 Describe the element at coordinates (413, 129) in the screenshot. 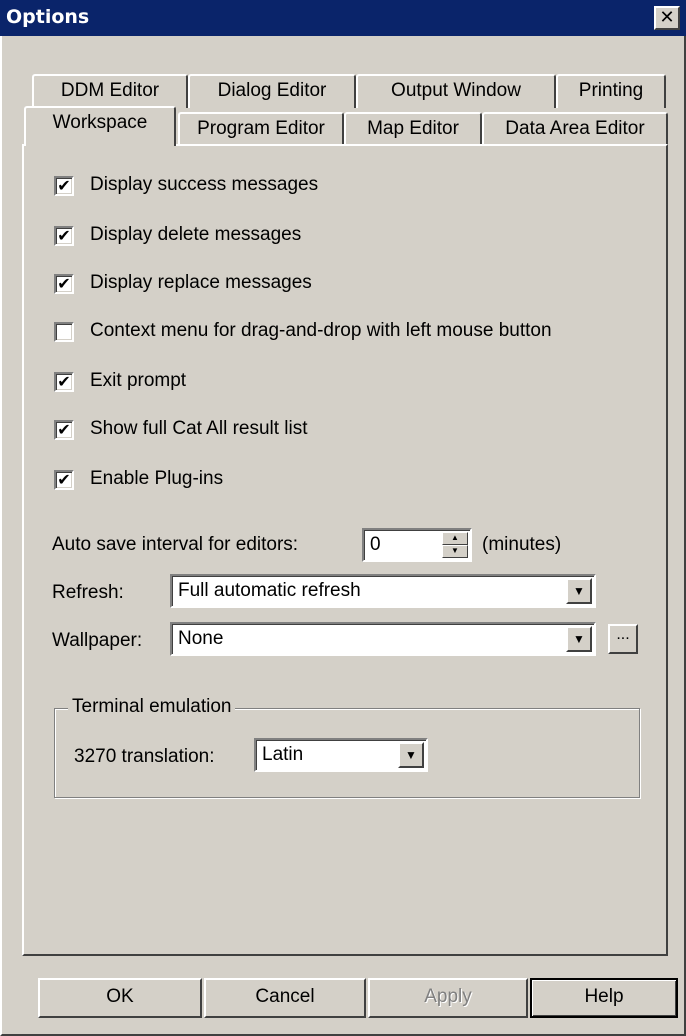

I see `tab-map-editor: Map Editor` at that location.